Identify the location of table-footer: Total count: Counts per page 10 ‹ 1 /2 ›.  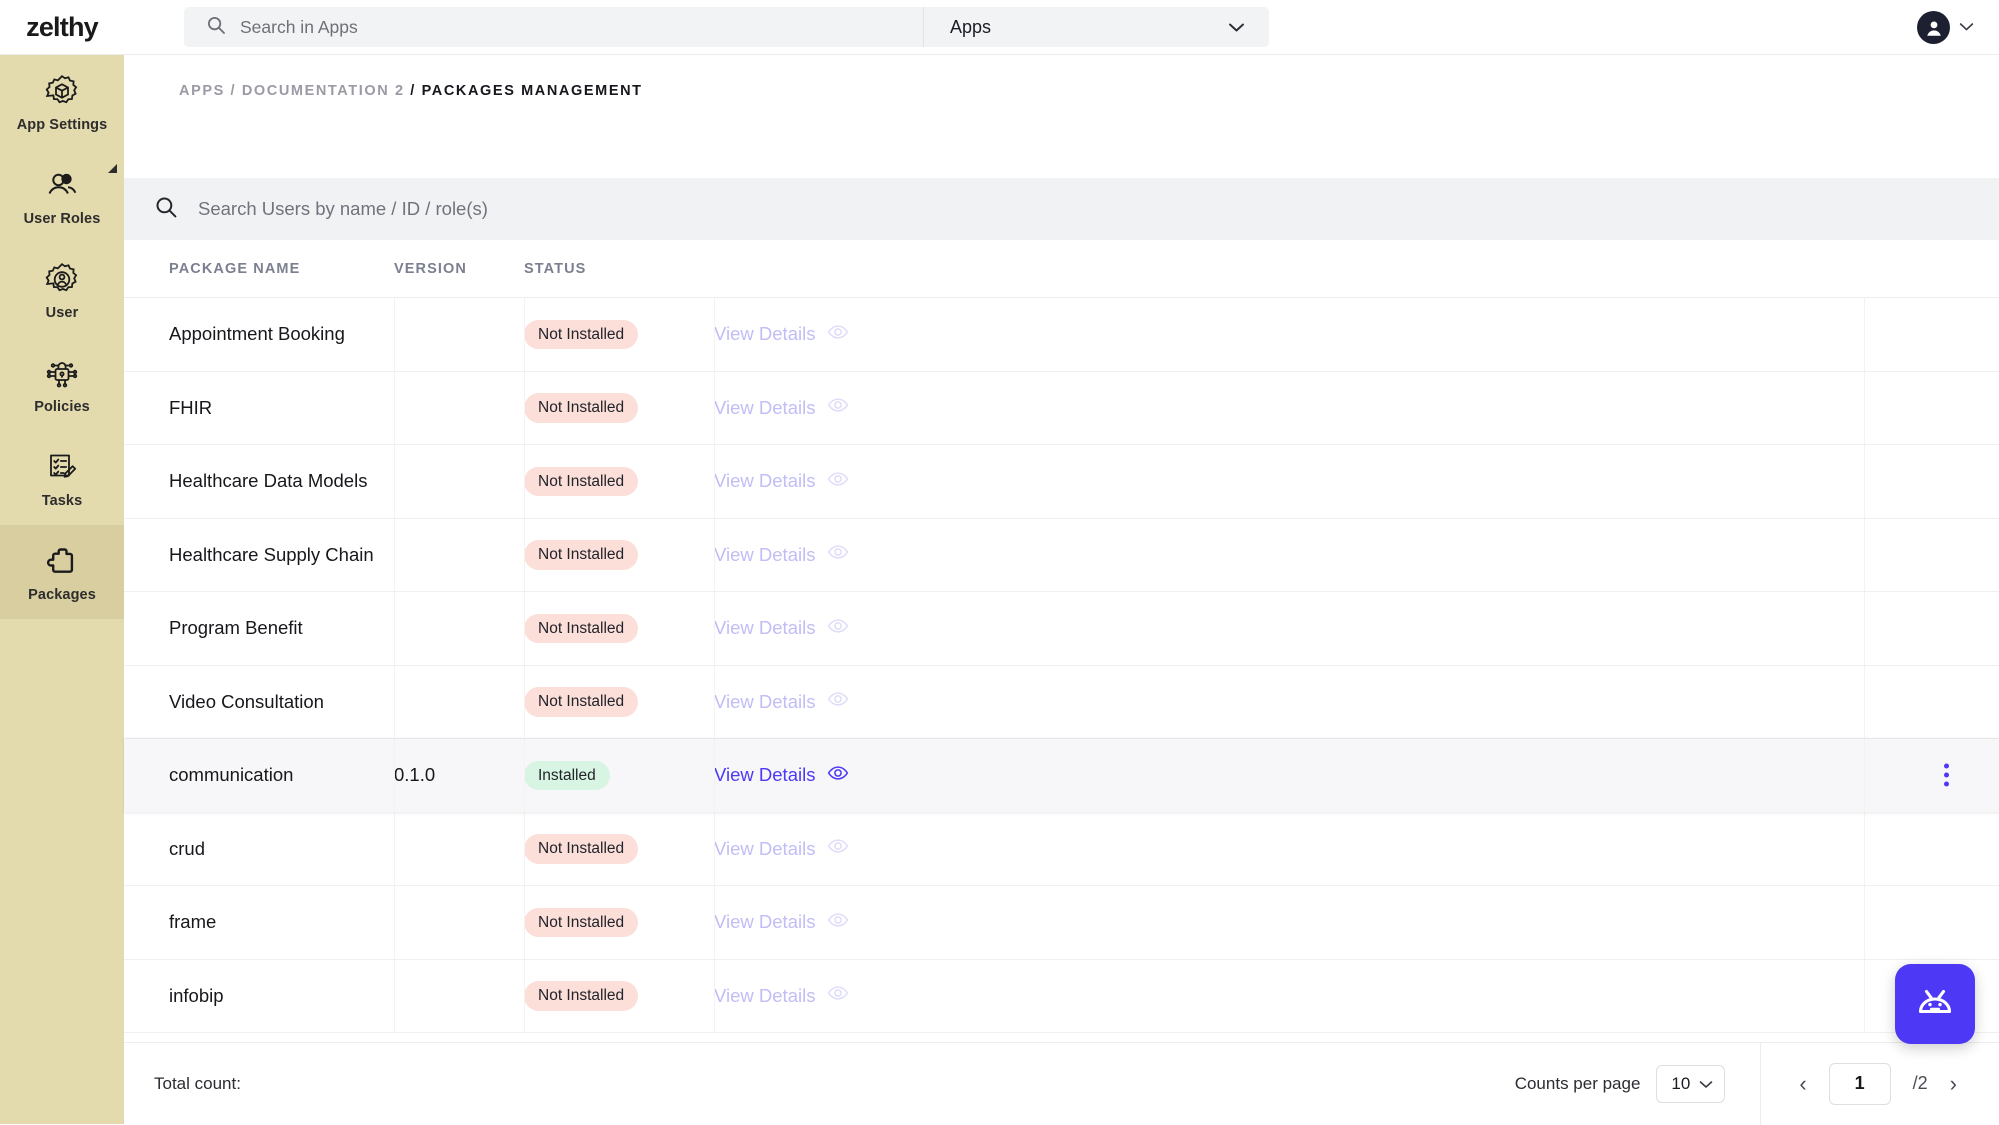
(1061, 1083).